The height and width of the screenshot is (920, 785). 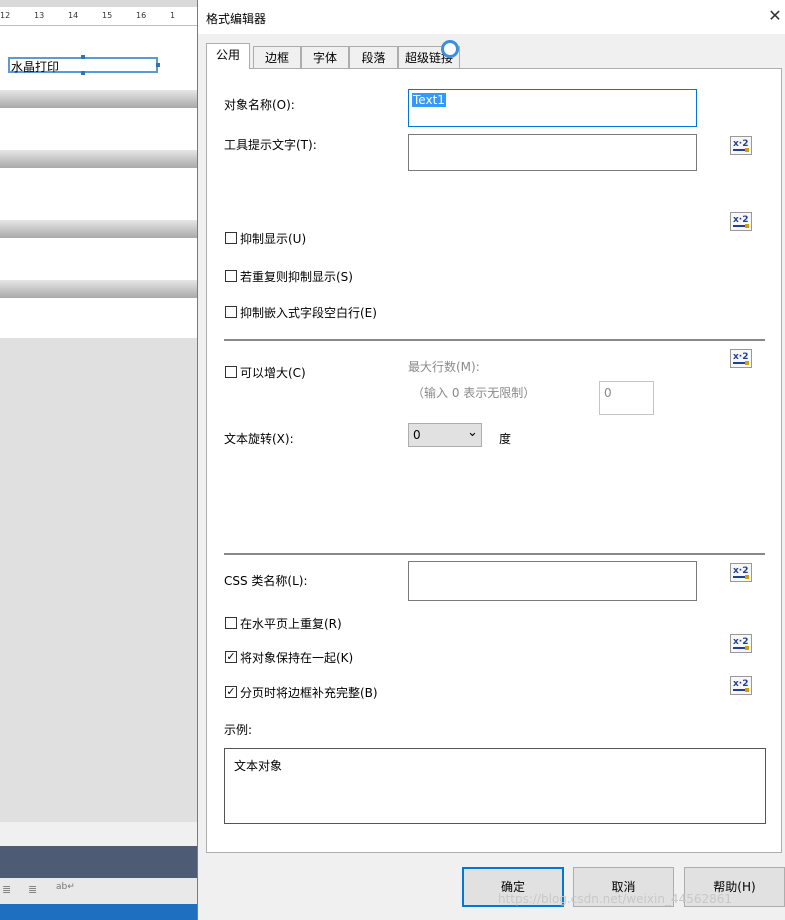 What do you see at coordinates (238, 730) in the screenshot?
I see `sample-label: 示例:` at bounding box center [238, 730].